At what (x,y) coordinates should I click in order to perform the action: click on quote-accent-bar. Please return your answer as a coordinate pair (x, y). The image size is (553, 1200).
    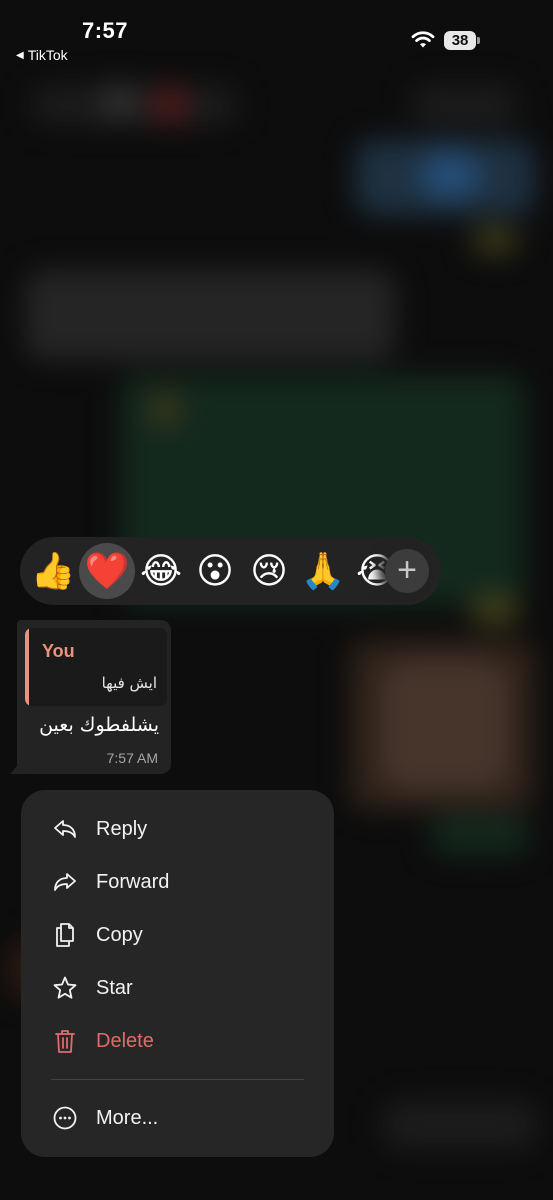
    Looking at the image, I should click on (27, 667).